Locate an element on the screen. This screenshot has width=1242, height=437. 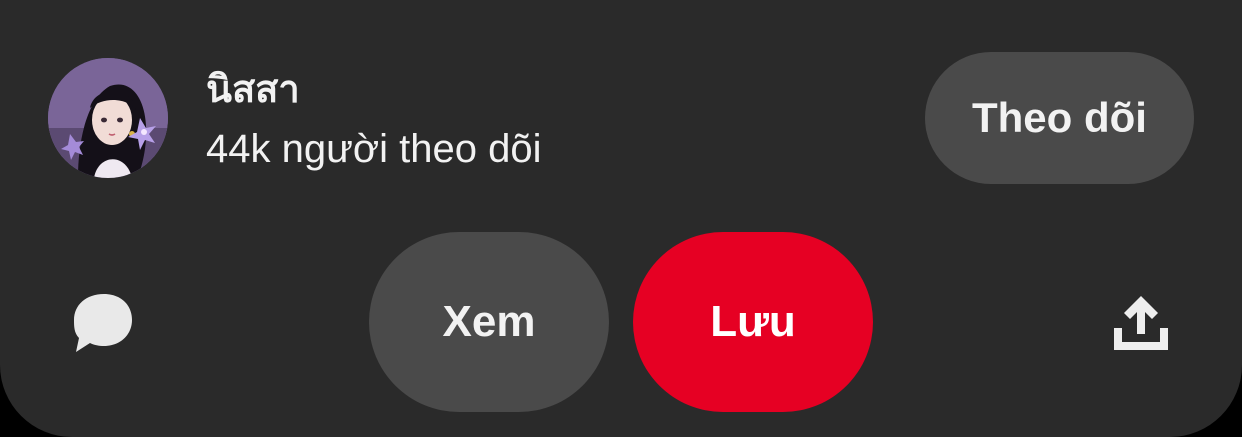
creator-name: นิสสา is located at coordinates (253, 90).